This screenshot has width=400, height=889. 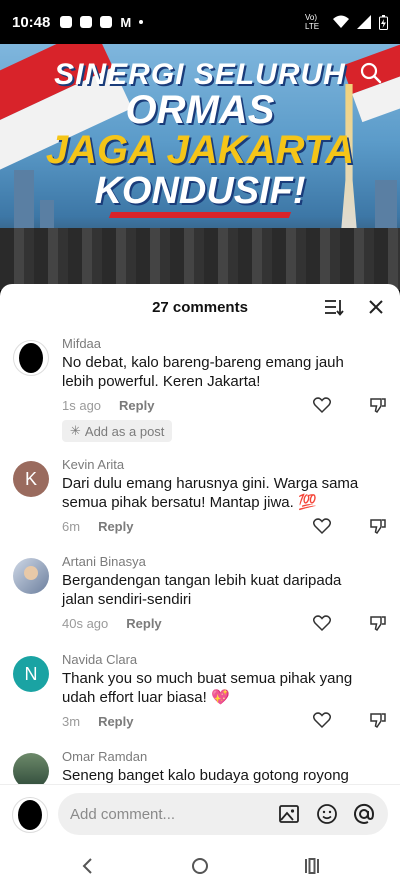 What do you see at coordinates (376, 307) in the screenshot?
I see `close-icon` at bounding box center [376, 307].